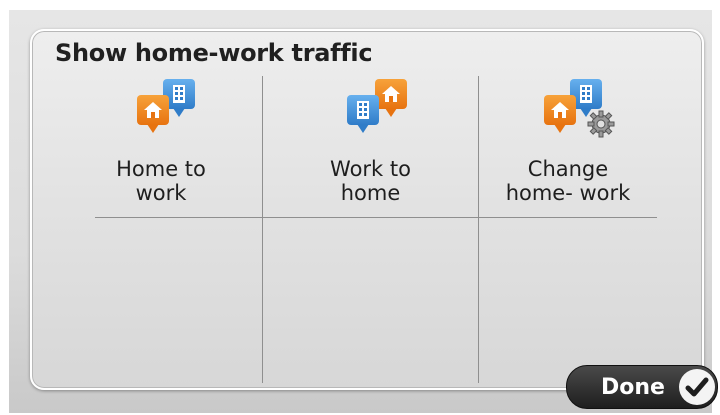  What do you see at coordinates (697, 387) in the screenshot?
I see `checkmark-icon` at bounding box center [697, 387].